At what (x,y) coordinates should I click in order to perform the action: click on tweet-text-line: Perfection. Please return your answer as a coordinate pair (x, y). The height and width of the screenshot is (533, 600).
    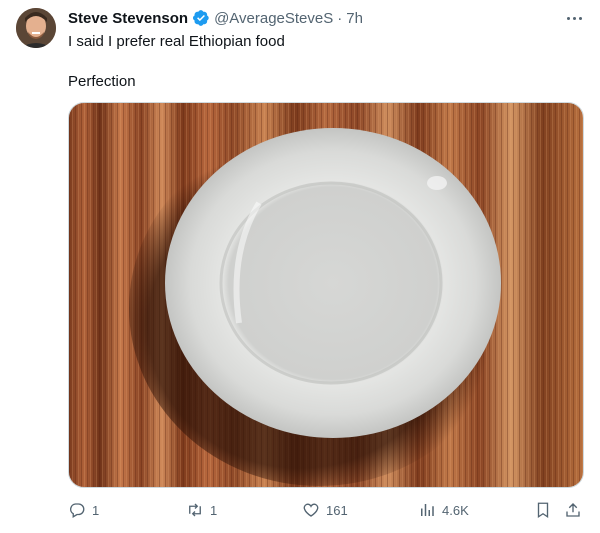
    Looking at the image, I should click on (102, 81).